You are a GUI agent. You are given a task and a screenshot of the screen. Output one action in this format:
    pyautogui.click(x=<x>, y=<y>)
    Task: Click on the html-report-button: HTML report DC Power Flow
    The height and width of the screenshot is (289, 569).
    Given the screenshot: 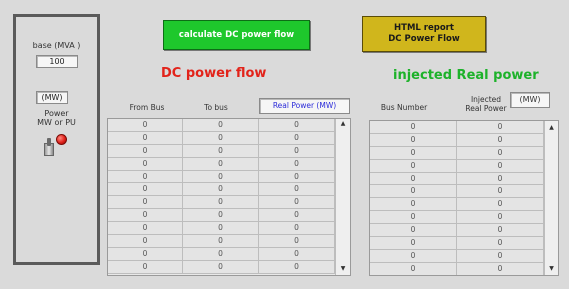 What is the action you would take?
    pyautogui.click(x=424, y=34)
    